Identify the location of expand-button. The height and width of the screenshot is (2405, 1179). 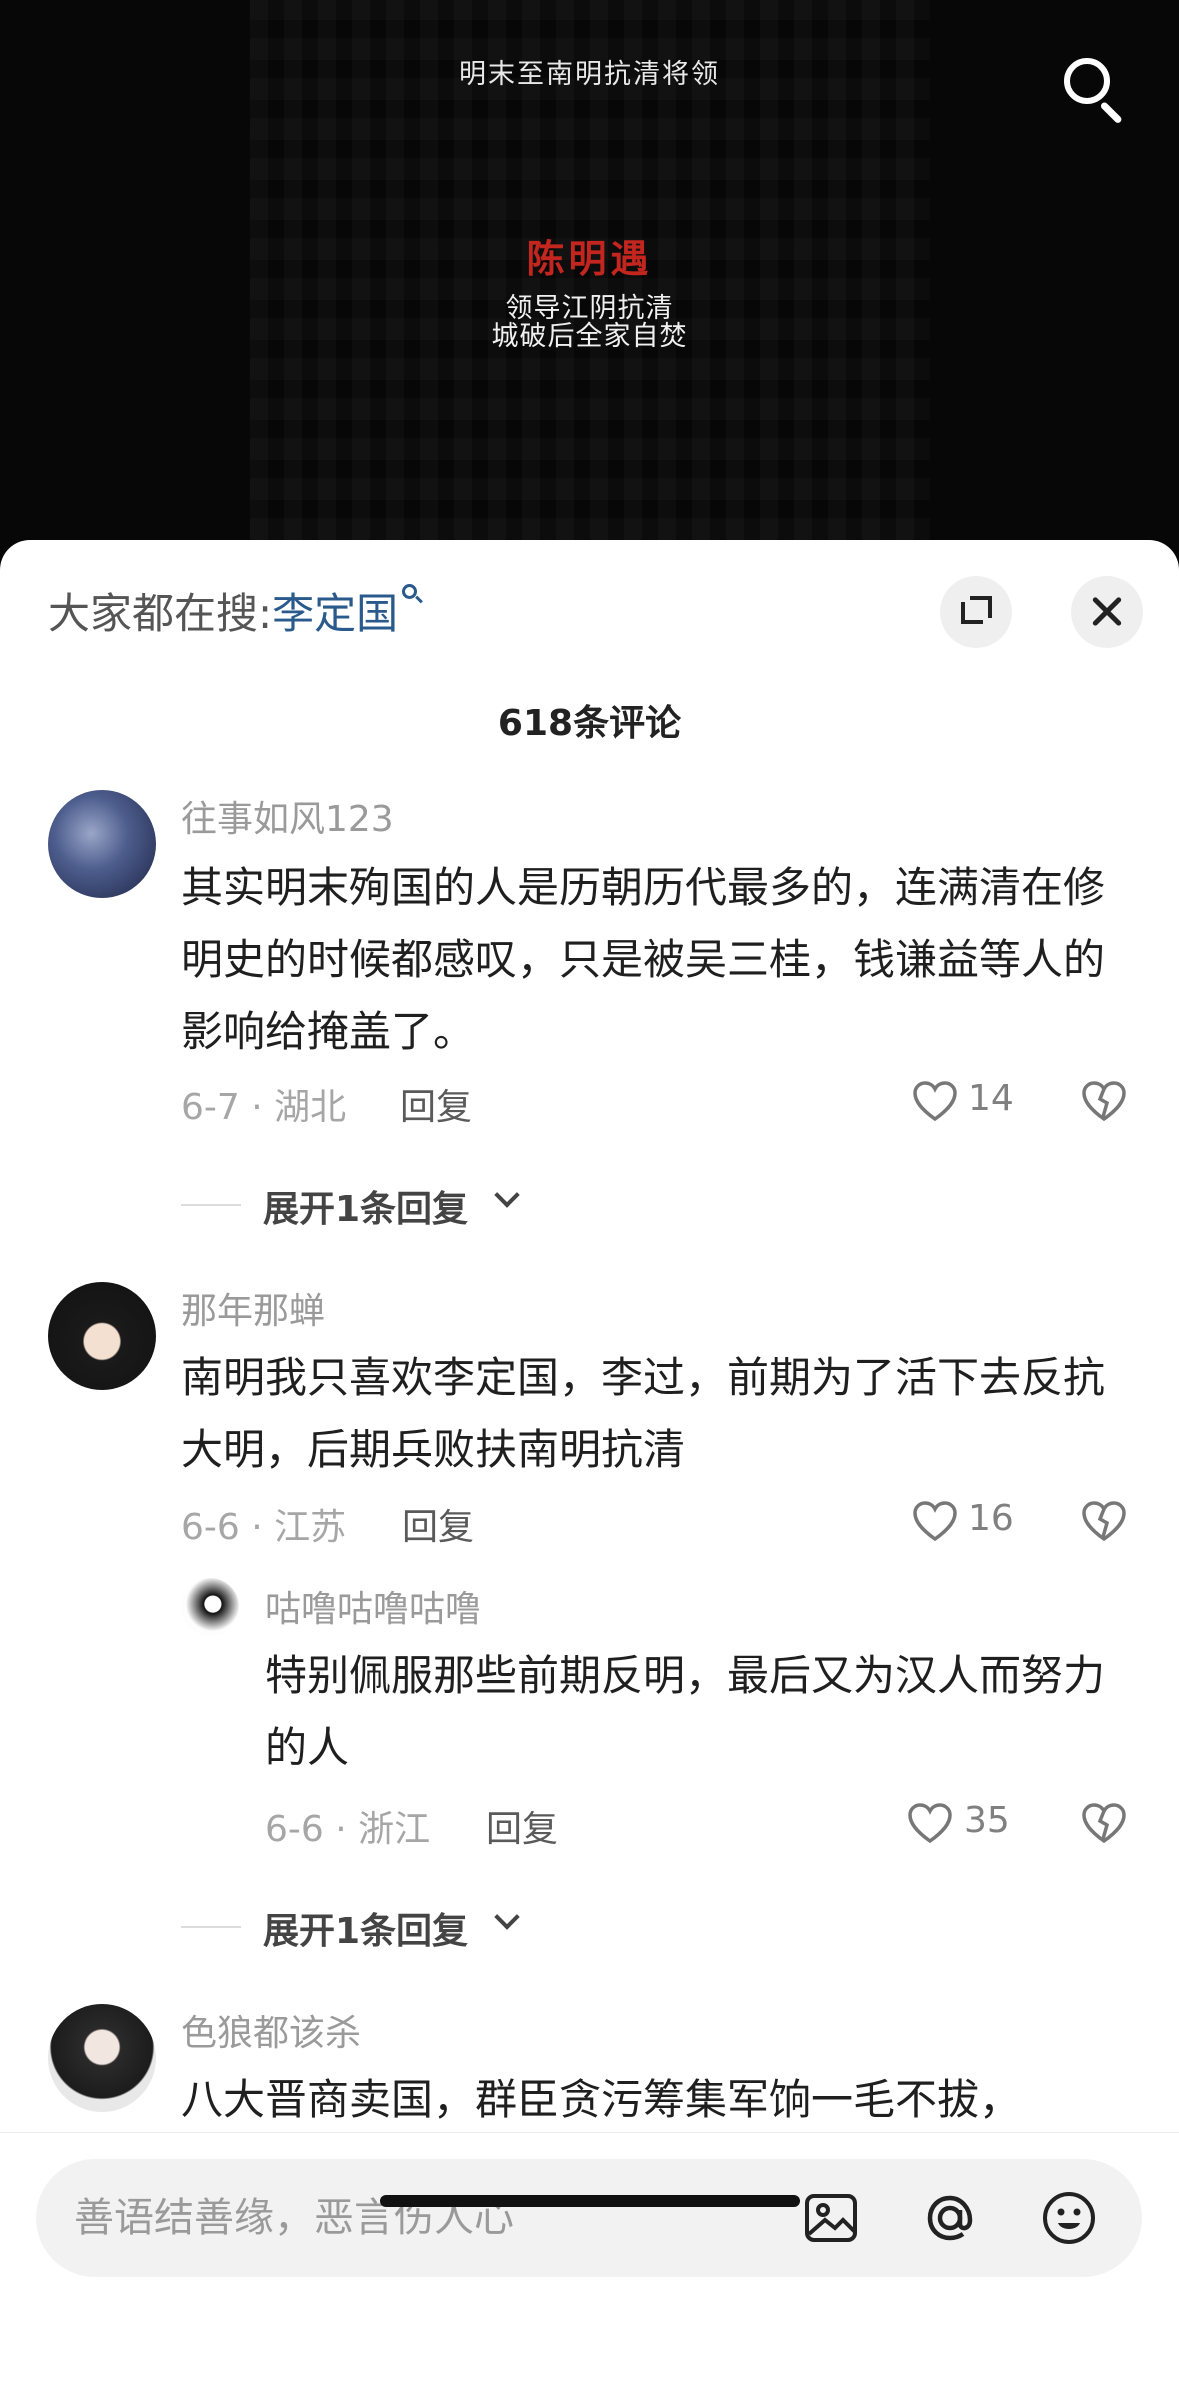
(976, 612).